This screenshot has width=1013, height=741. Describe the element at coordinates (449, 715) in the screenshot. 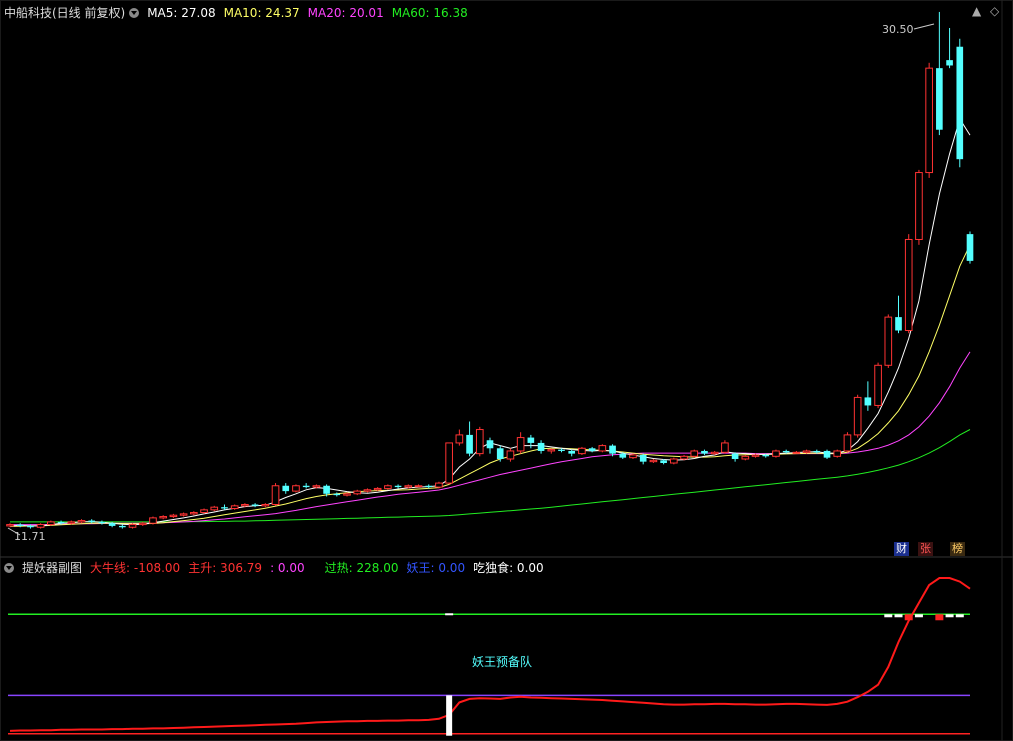

I see `signal-bar` at that location.